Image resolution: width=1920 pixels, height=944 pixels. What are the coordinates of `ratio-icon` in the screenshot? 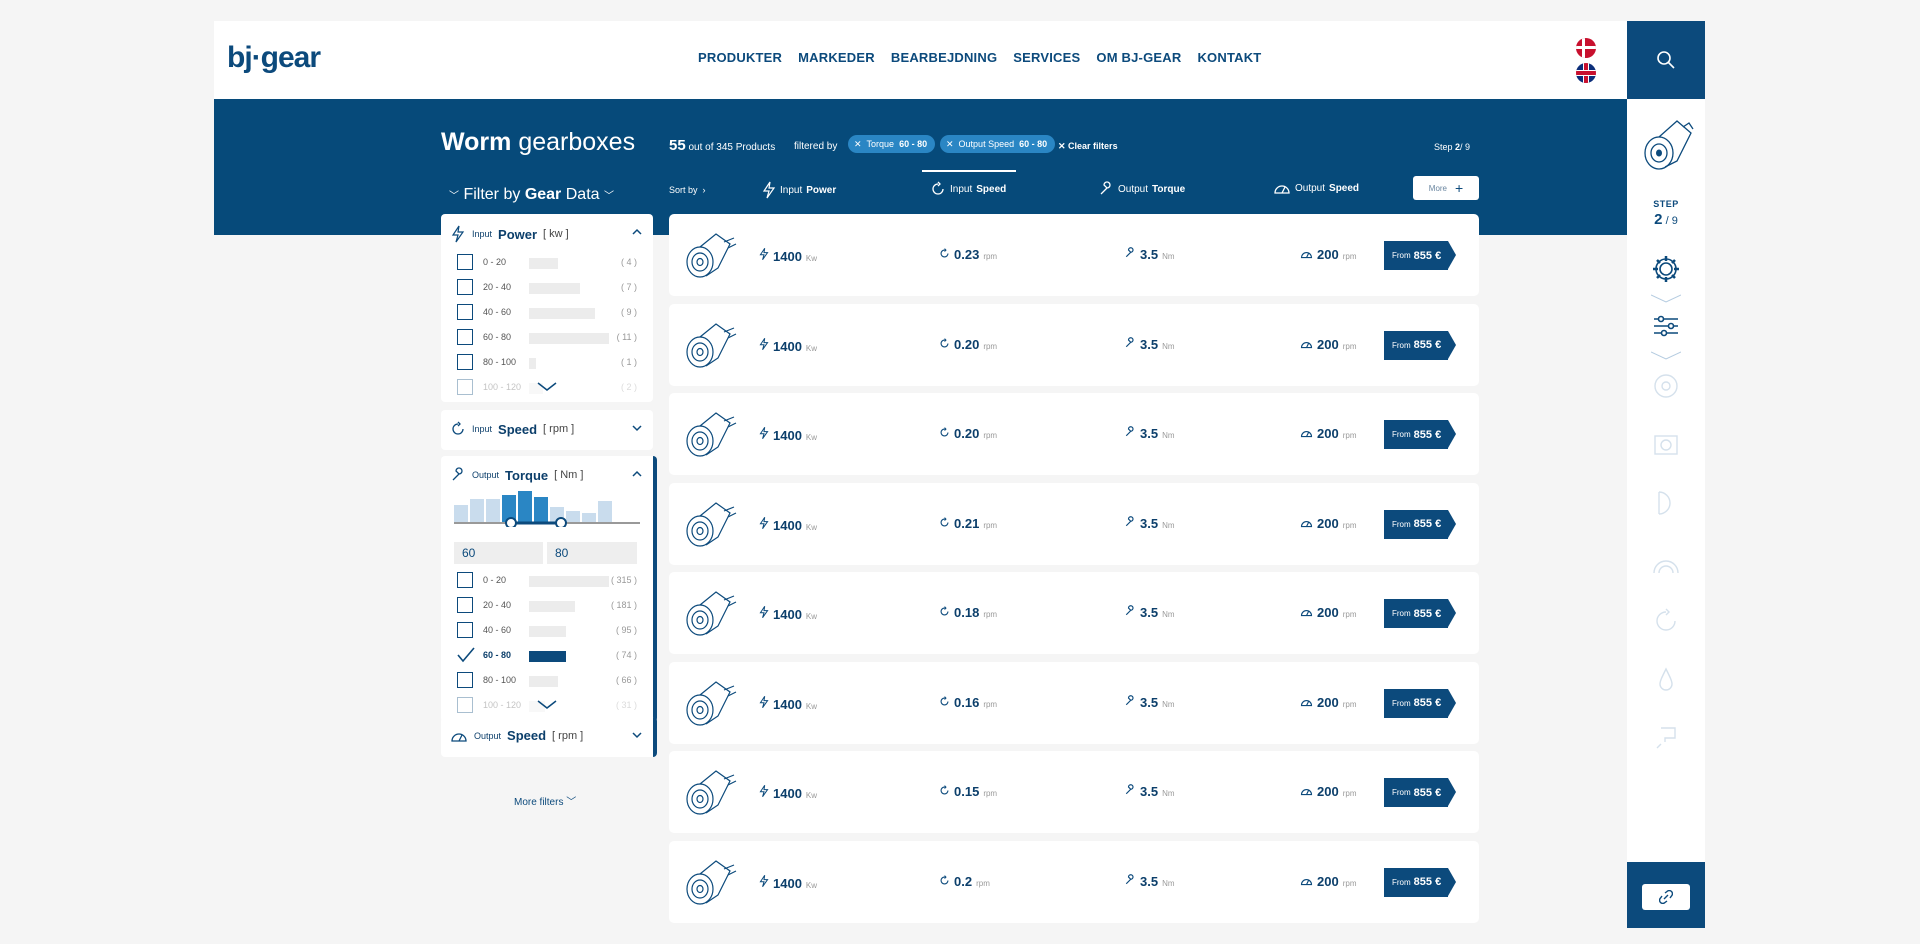 It's located at (1666, 562).